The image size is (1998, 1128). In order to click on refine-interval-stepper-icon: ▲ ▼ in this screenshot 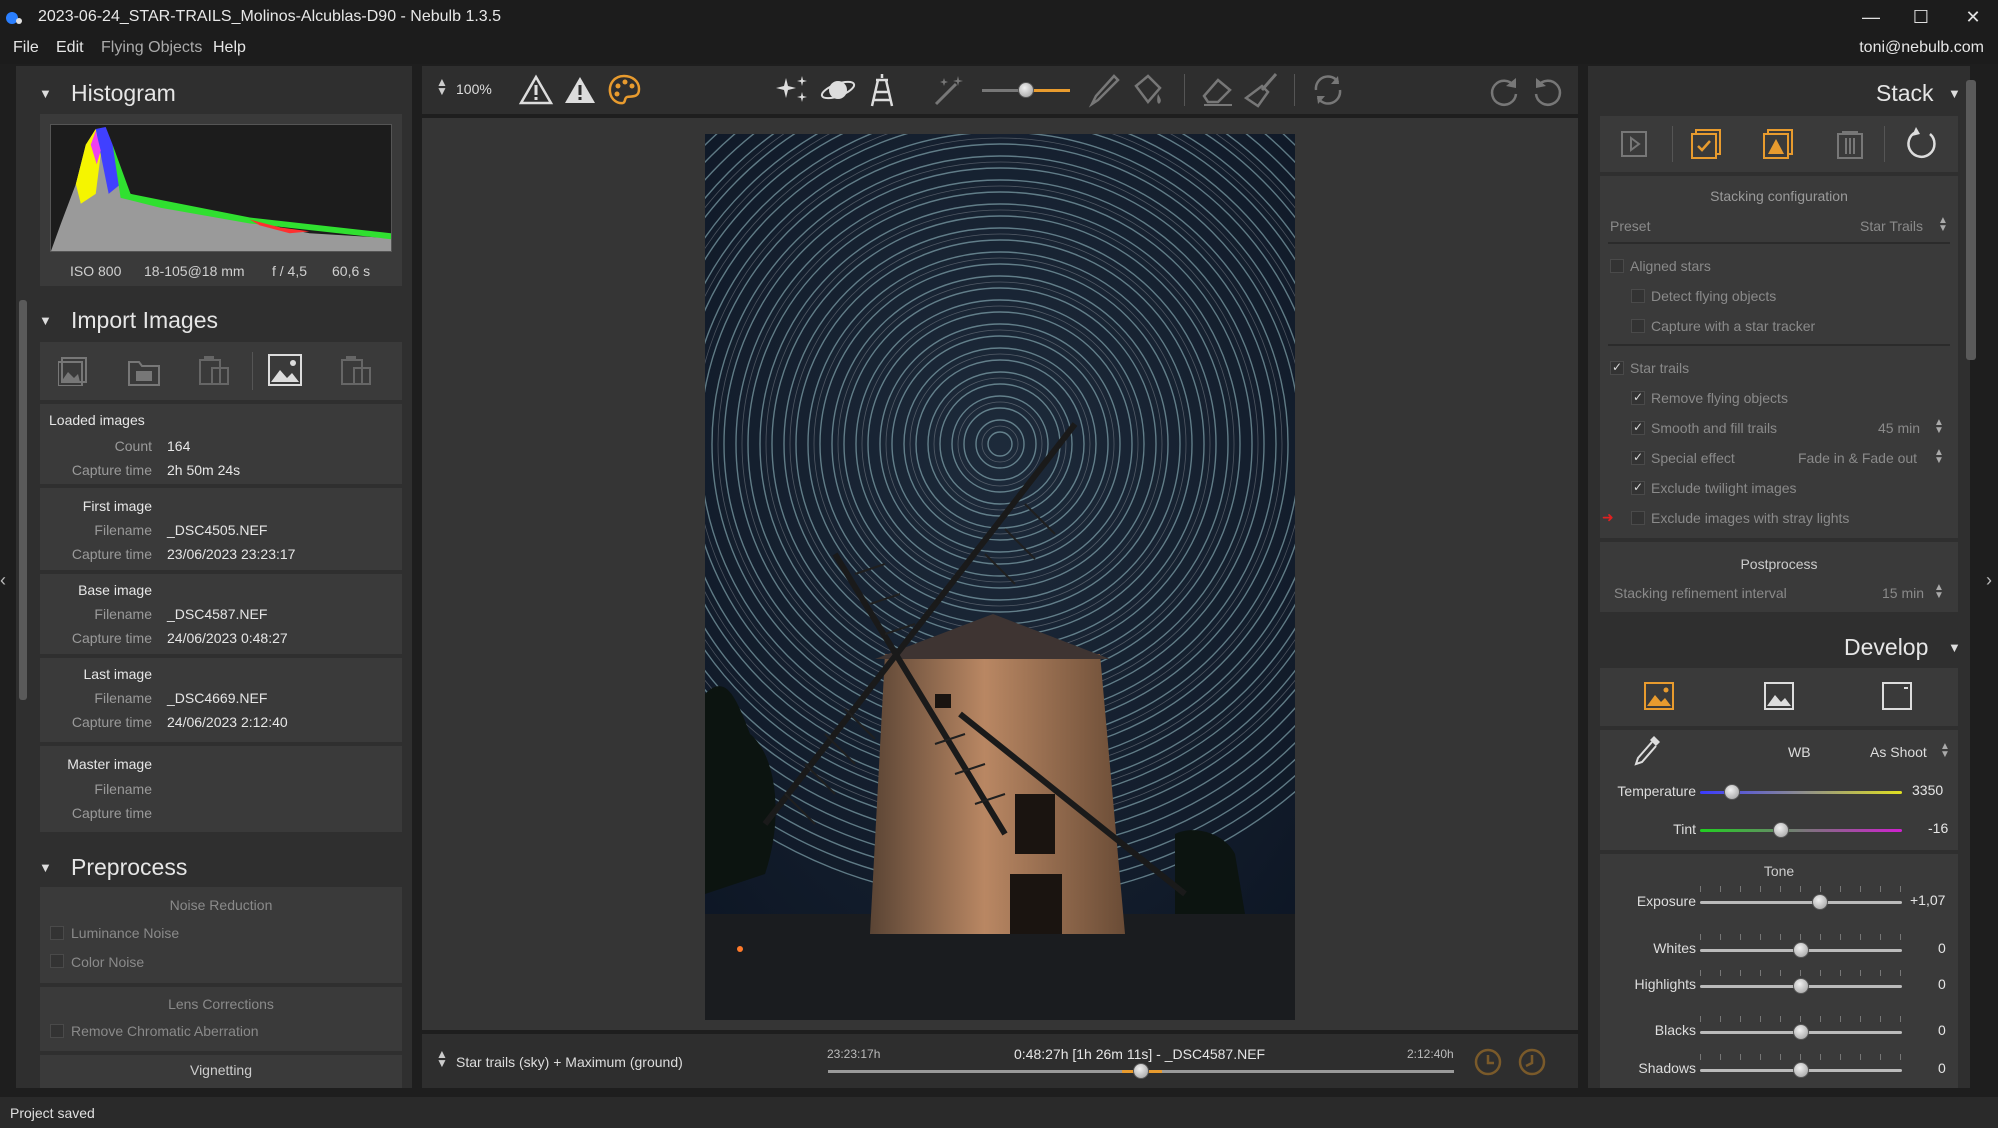, I will do `click(1939, 592)`.